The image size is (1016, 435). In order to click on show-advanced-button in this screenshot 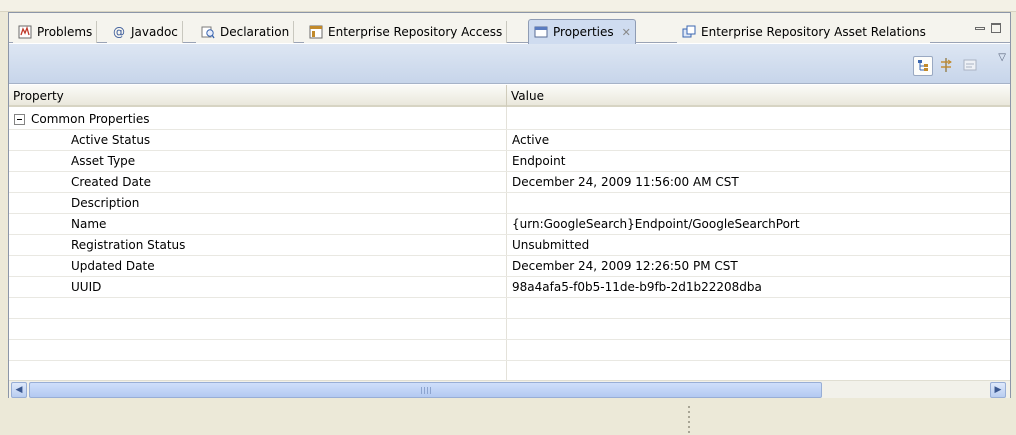, I will do `click(946, 66)`.